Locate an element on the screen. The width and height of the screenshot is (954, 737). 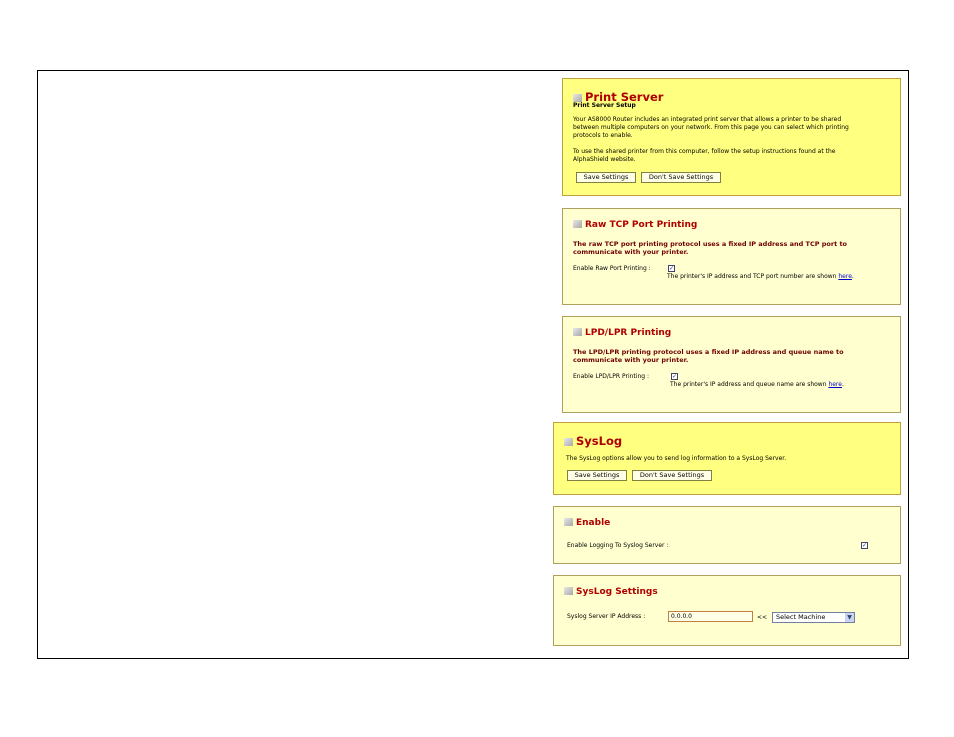
lpd-here-link: here is located at coordinates (835, 384).